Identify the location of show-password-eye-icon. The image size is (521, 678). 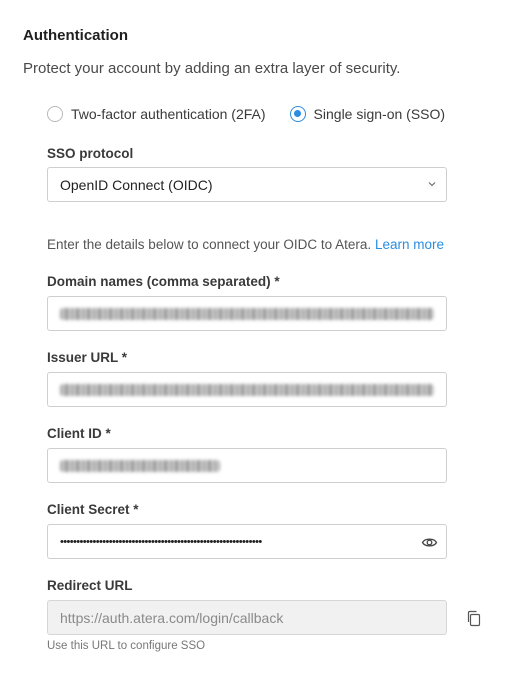
(429, 542).